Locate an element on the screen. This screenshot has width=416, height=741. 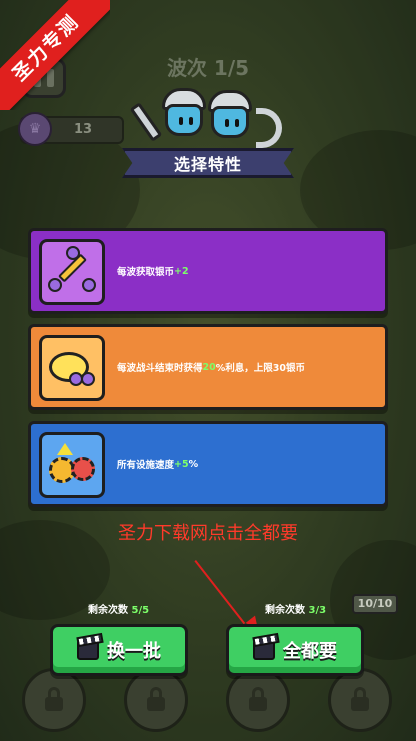
corner-ribbon: 圣力专测 is located at coordinates (55, 55).